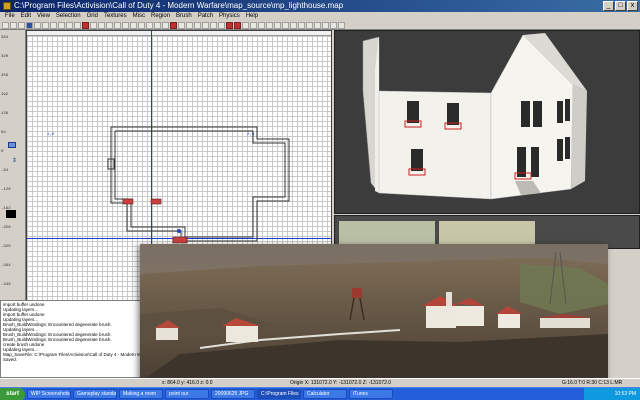 Image resolution: width=640 pixels, height=400 pixels. What do you see at coordinates (7, 6) in the screenshot?
I see `app-icon` at bounding box center [7, 6].